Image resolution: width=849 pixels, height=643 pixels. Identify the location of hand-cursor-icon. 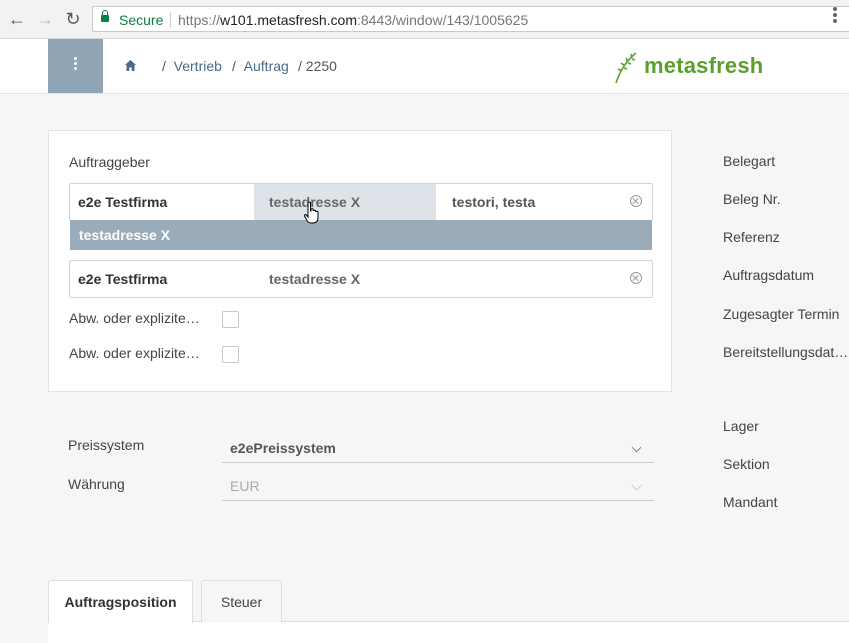
(311, 212).